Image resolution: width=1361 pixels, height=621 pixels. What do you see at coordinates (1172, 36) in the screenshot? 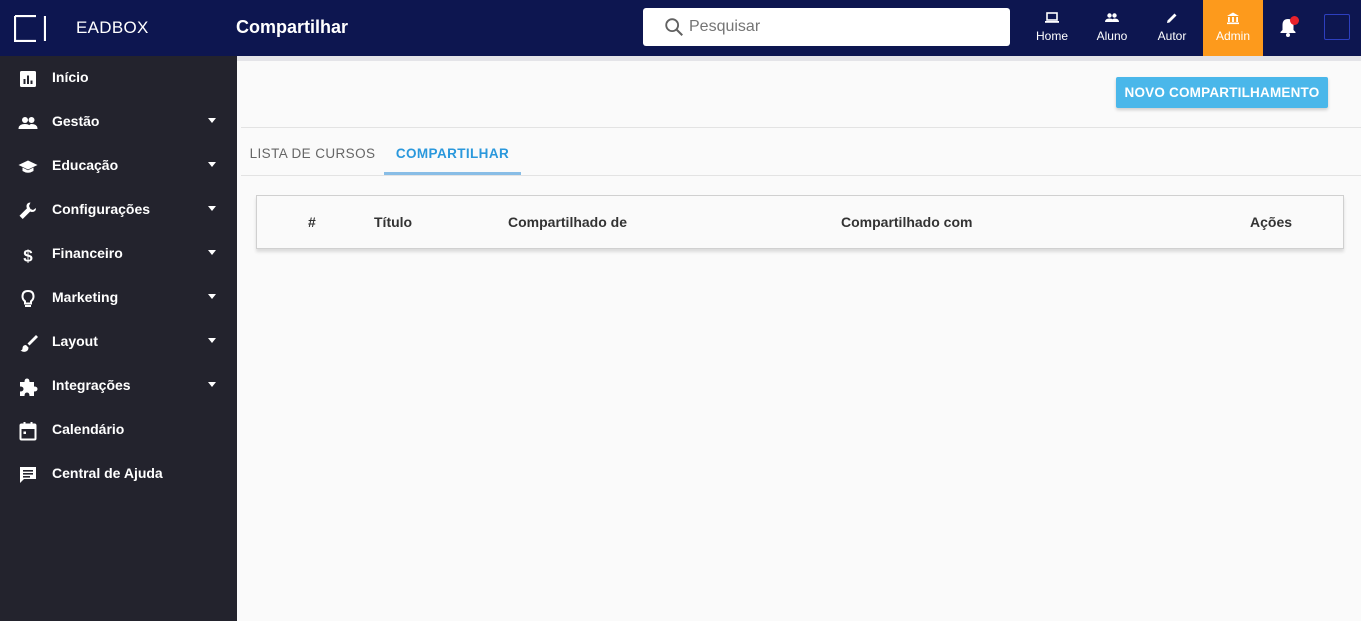
I see `nav-autor-label: Autor` at bounding box center [1172, 36].